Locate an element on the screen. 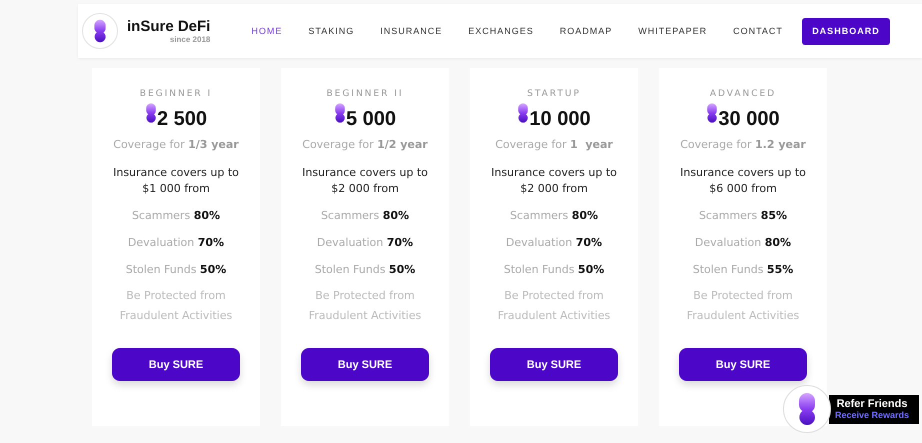 The height and width of the screenshot is (443, 922). nav-link: STAKING is located at coordinates (331, 31).